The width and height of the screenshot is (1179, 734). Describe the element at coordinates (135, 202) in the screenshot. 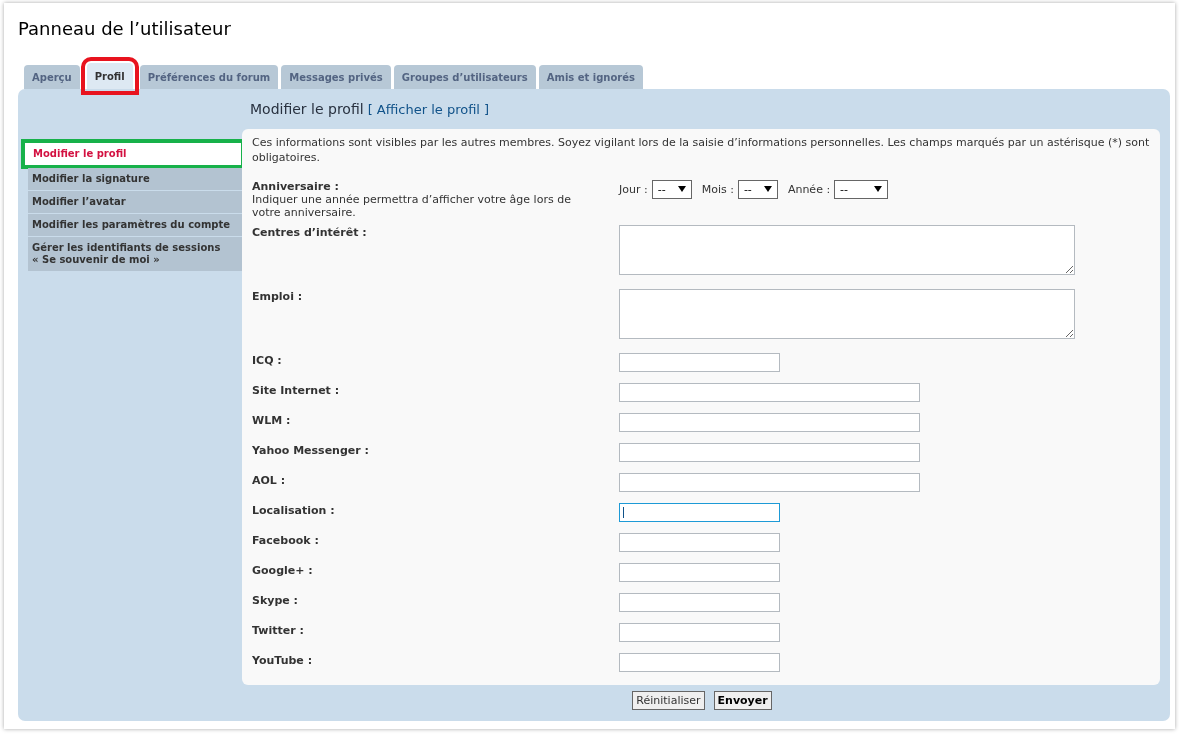

I see `sidebar-item: Modifier l’avatar` at that location.